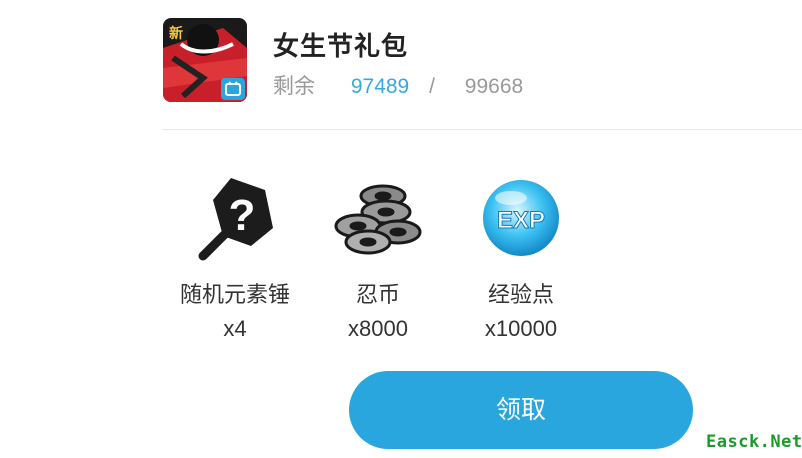 The image size is (802, 458). I want to click on remaining-current: 97489, so click(380, 86).